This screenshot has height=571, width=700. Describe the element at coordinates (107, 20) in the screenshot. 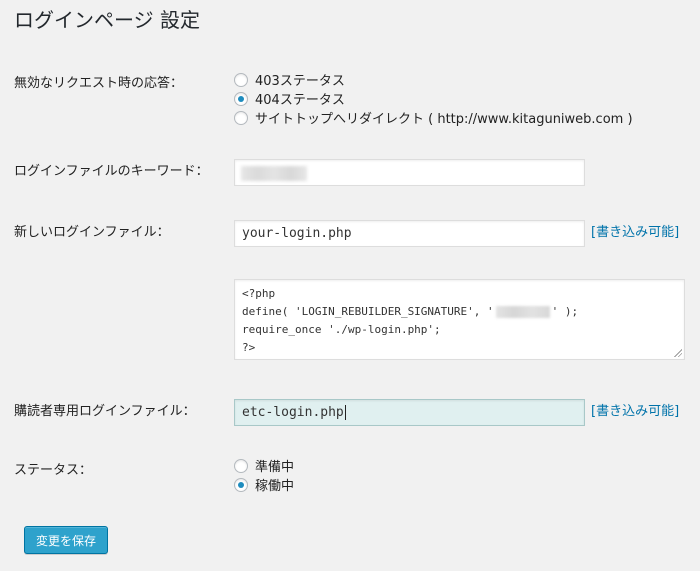

I see `page-title: ログインページ 設定` at that location.